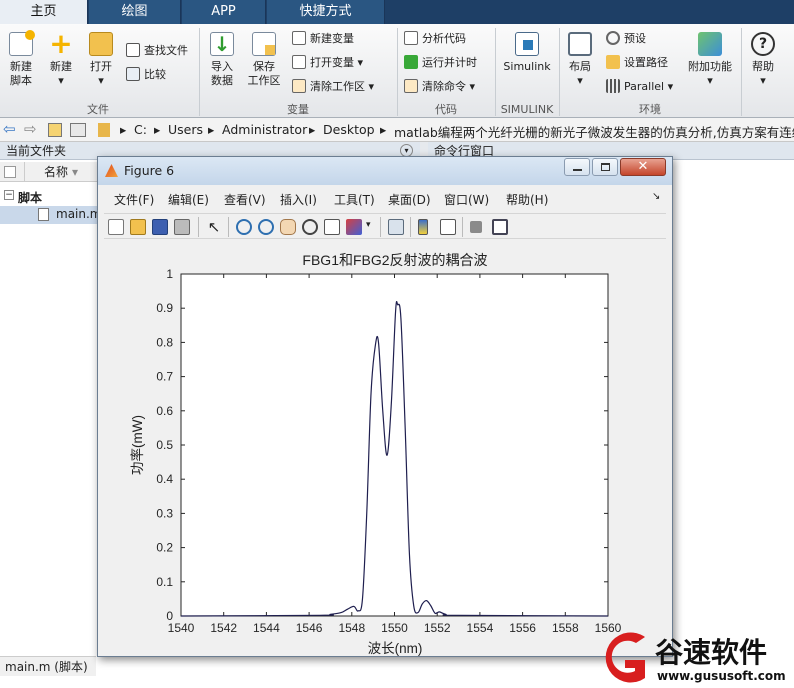 The height and width of the screenshot is (688, 794). I want to click on legend-icon, so click(448, 227).